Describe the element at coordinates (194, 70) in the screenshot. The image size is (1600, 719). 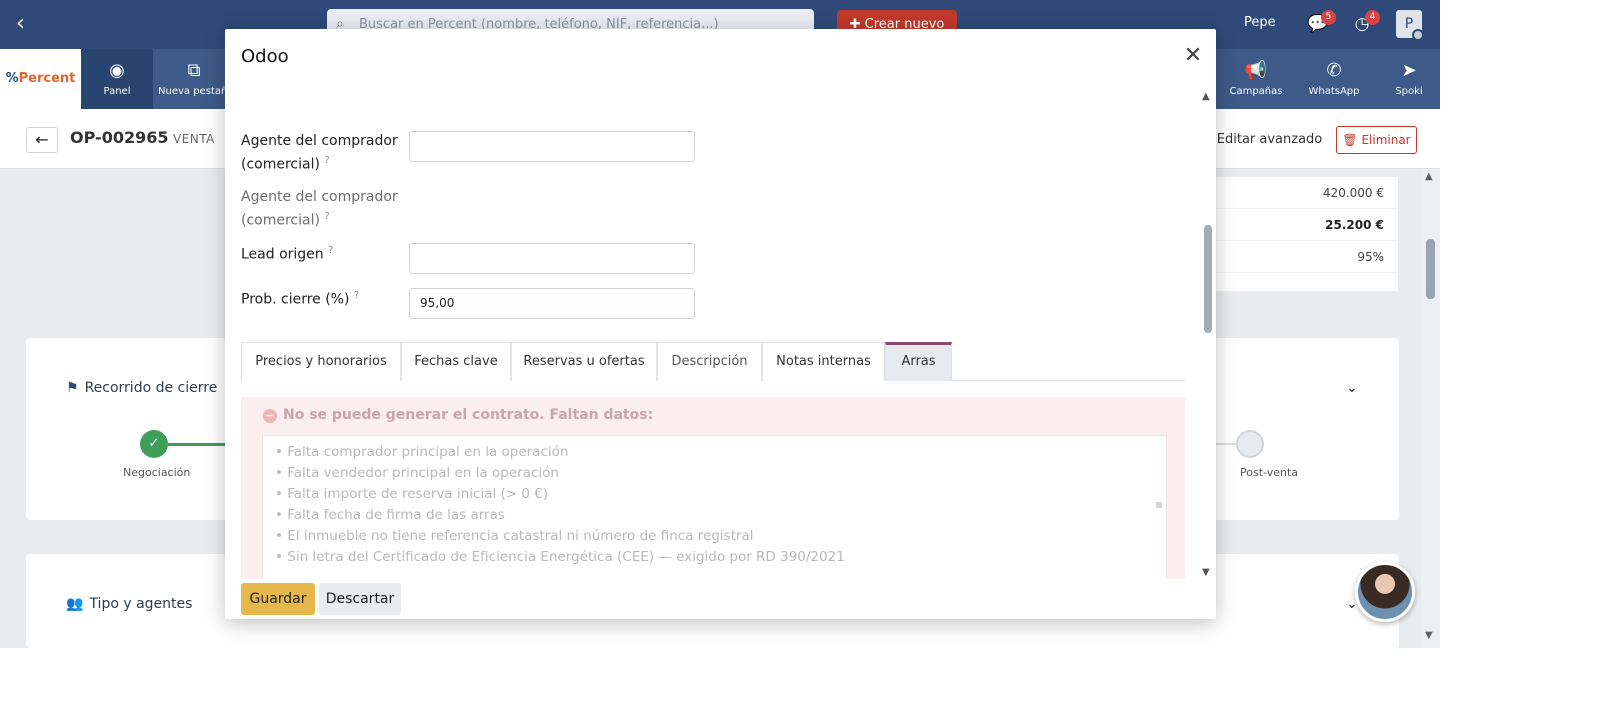
I see `external-link-icon: ⧉` at that location.